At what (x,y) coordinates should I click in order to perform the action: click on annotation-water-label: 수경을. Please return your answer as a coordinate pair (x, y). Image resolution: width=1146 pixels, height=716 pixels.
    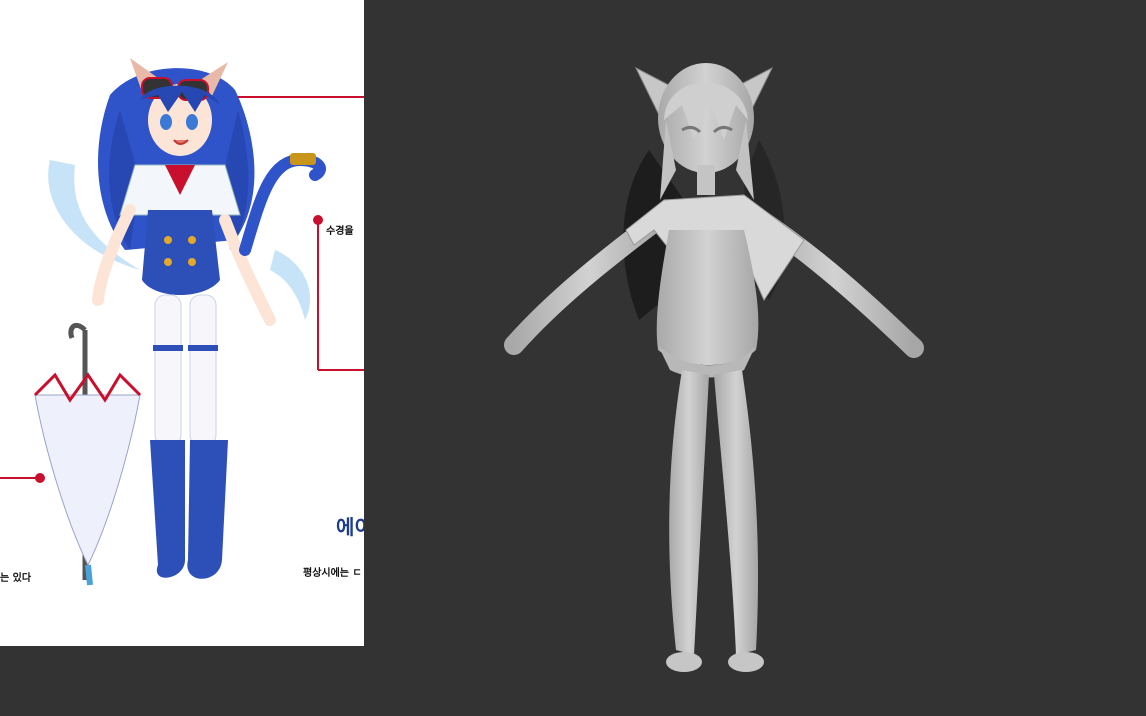
    Looking at the image, I should click on (340, 231).